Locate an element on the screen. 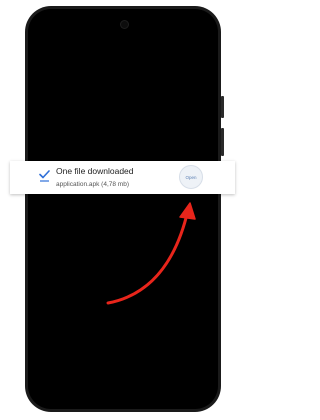 This screenshot has height=420, width=320. pointer-arrow is located at coordinates (151, 253).